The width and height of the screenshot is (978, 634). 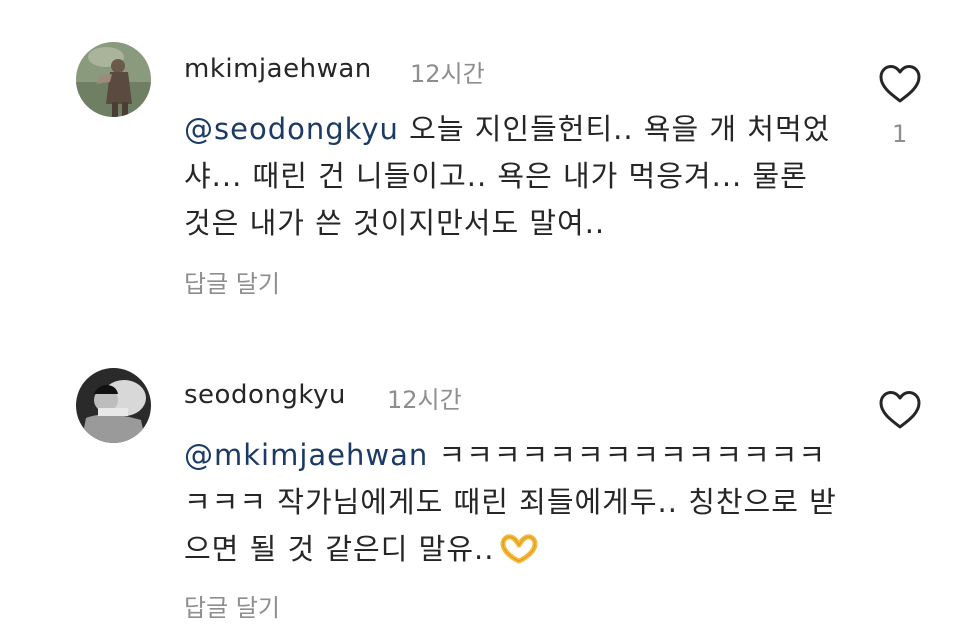 I want to click on mention-link: @mkimjaehwan, so click(x=306, y=455).